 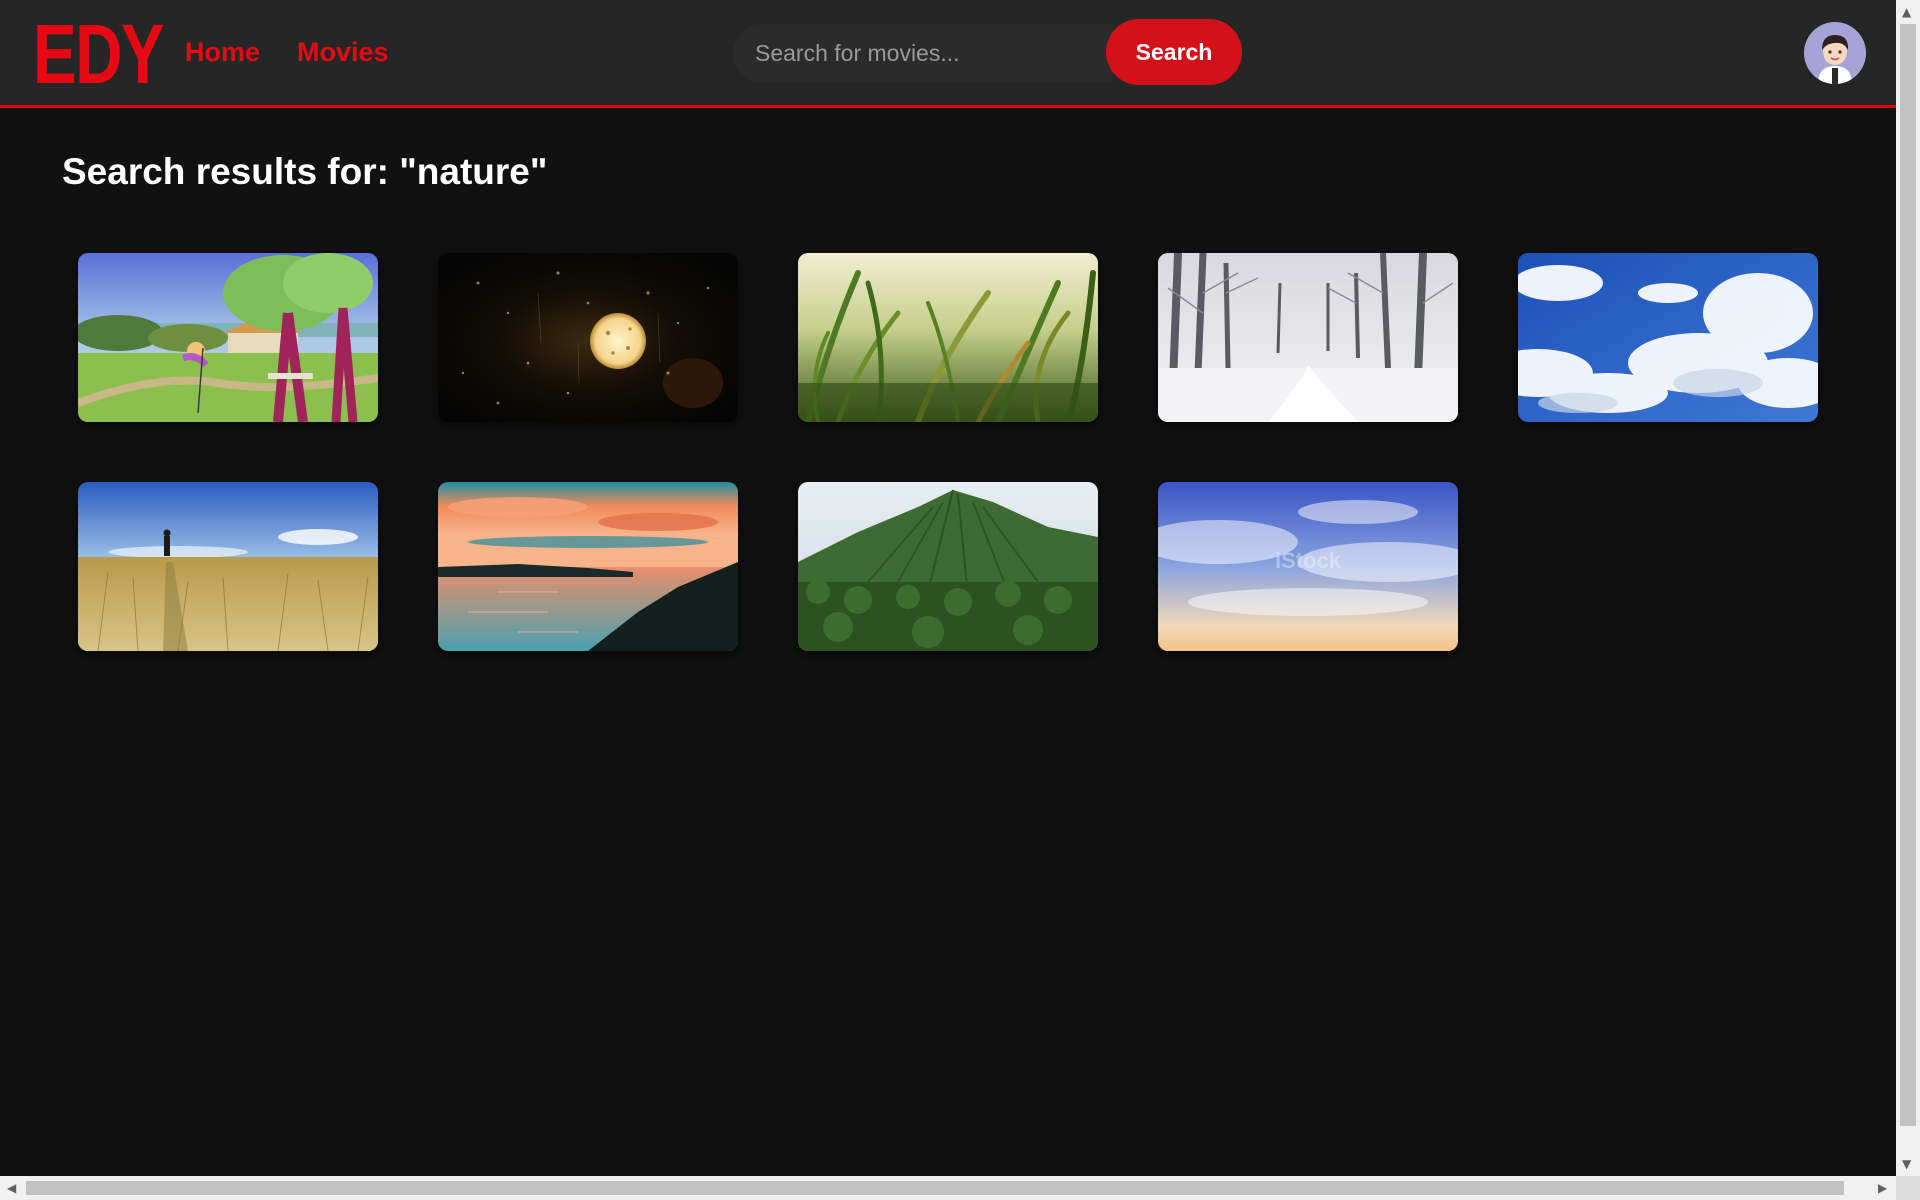 I want to click on wheat-field-walker-thumbnail, so click(x=228, y=566).